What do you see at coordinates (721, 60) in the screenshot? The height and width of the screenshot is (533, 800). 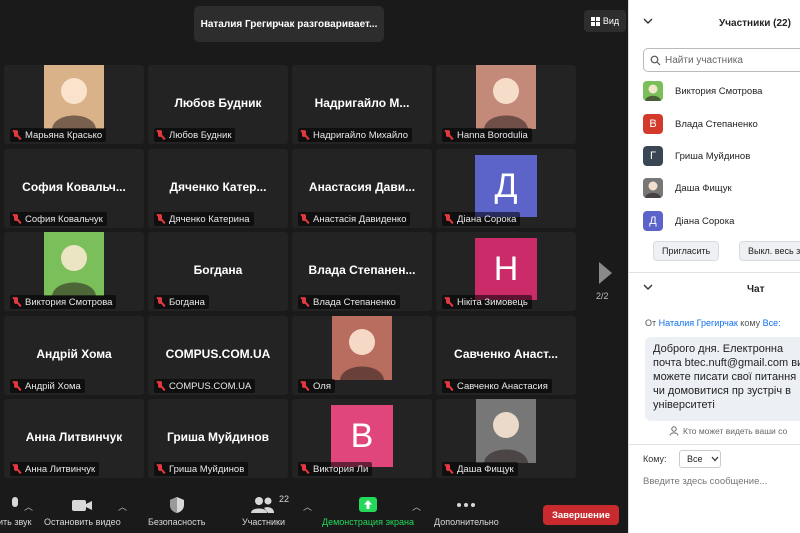 I see `participant-search-input: Найти участника` at bounding box center [721, 60].